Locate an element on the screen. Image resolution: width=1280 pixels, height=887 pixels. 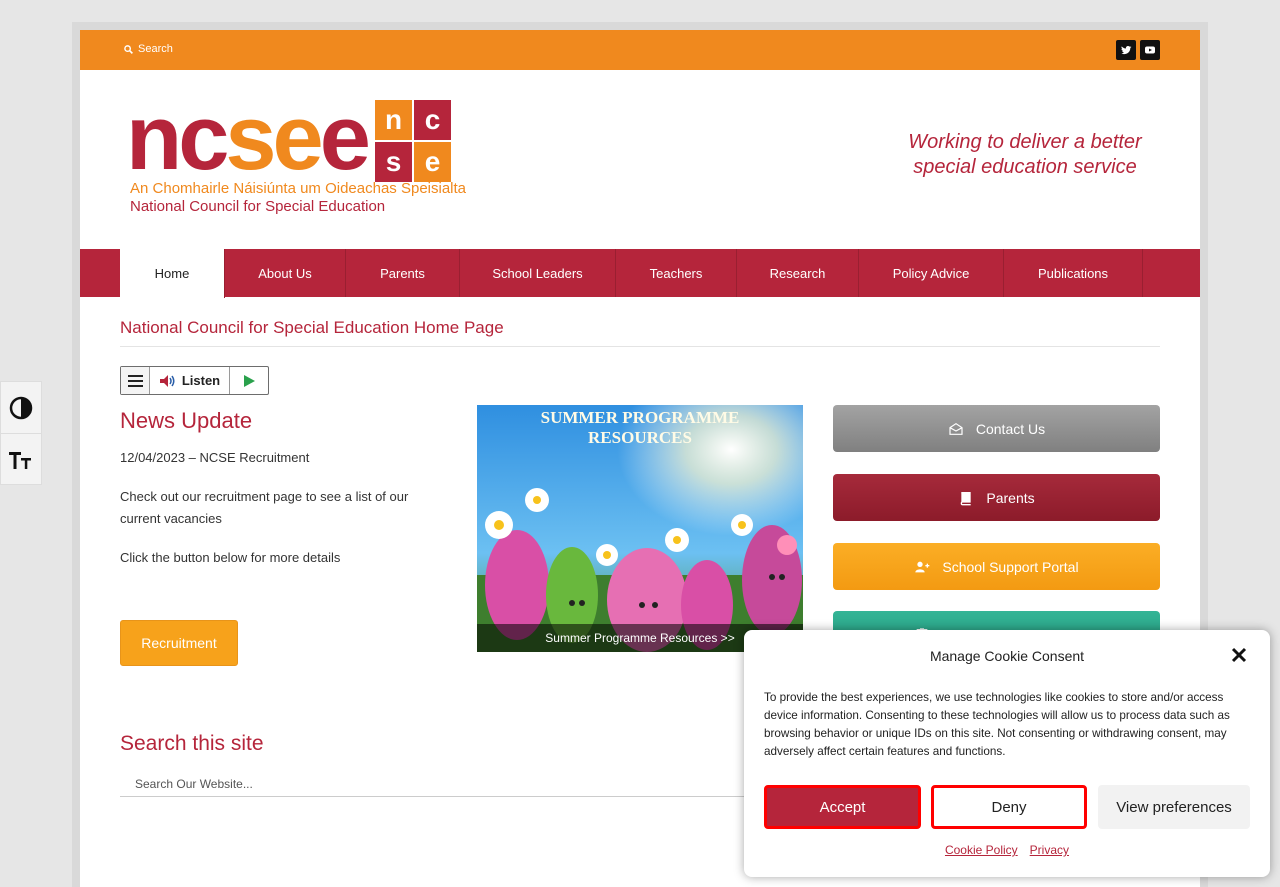
logo-wordmark: ncsee is located at coordinates (248, 138).